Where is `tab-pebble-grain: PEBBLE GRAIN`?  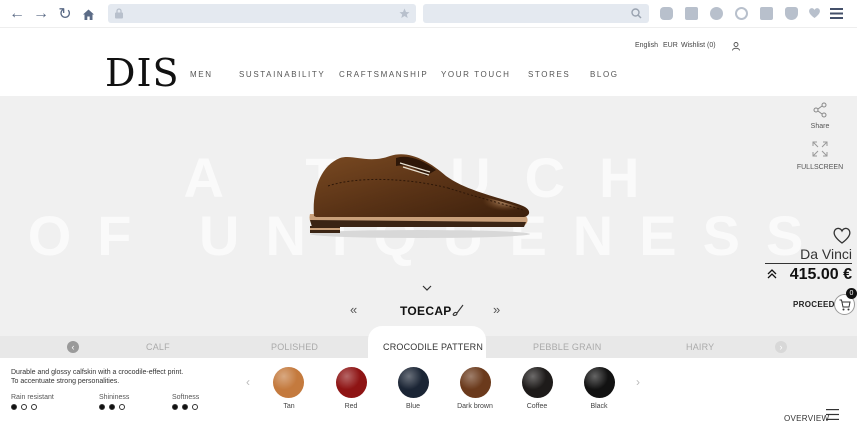
tab-pebble-grain: PEBBLE GRAIN is located at coordinates (567, 347).